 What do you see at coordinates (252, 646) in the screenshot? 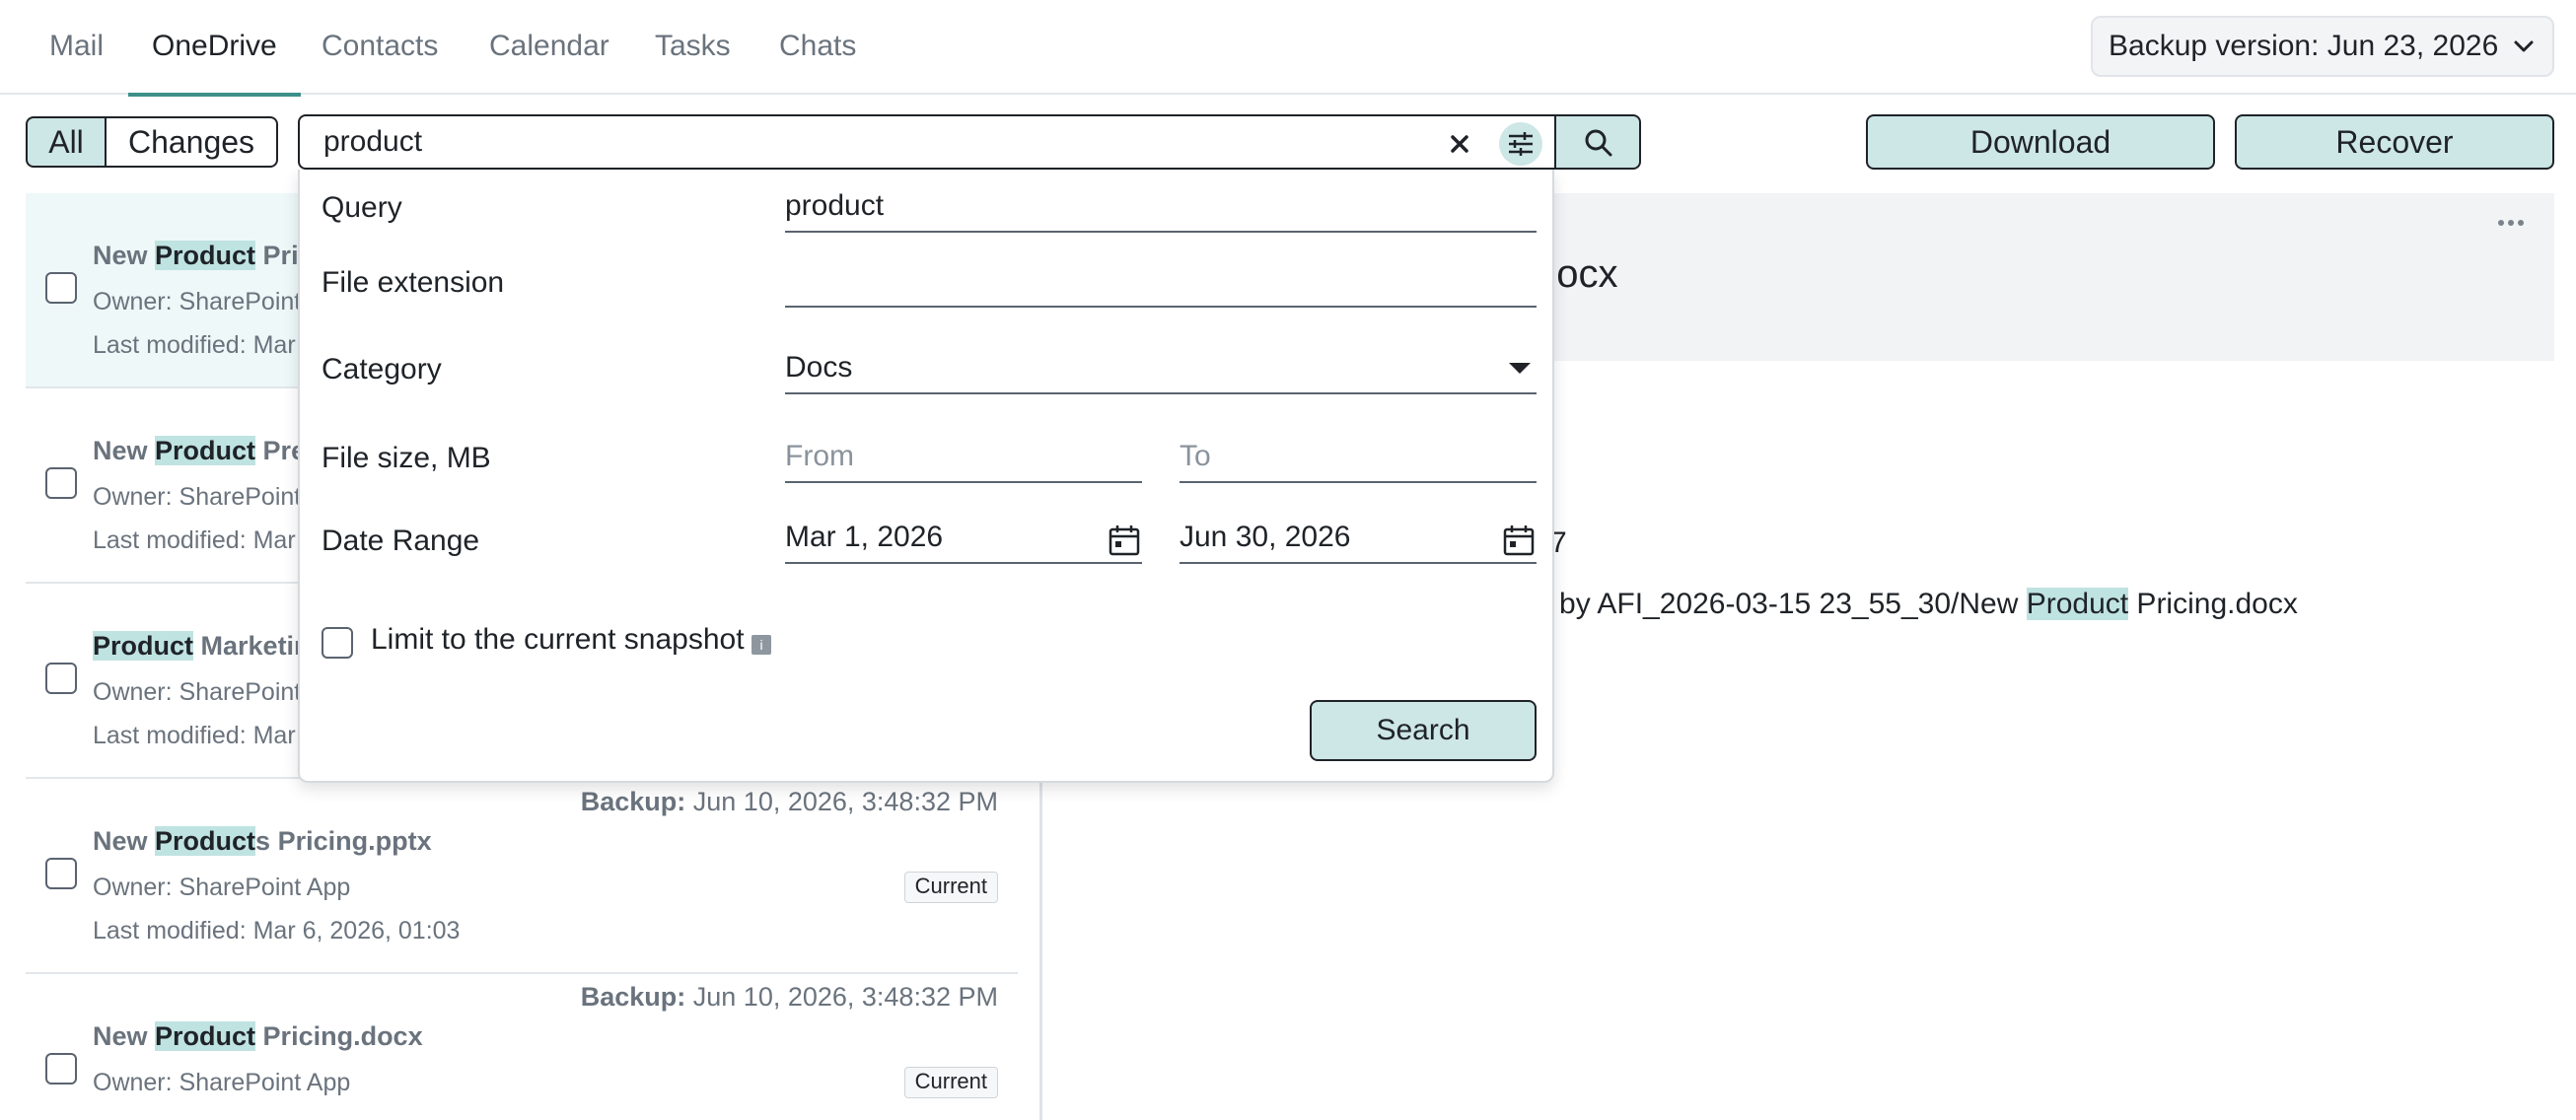
I see `list-item-title-post: Marketin` at bounding box center [252, 646].